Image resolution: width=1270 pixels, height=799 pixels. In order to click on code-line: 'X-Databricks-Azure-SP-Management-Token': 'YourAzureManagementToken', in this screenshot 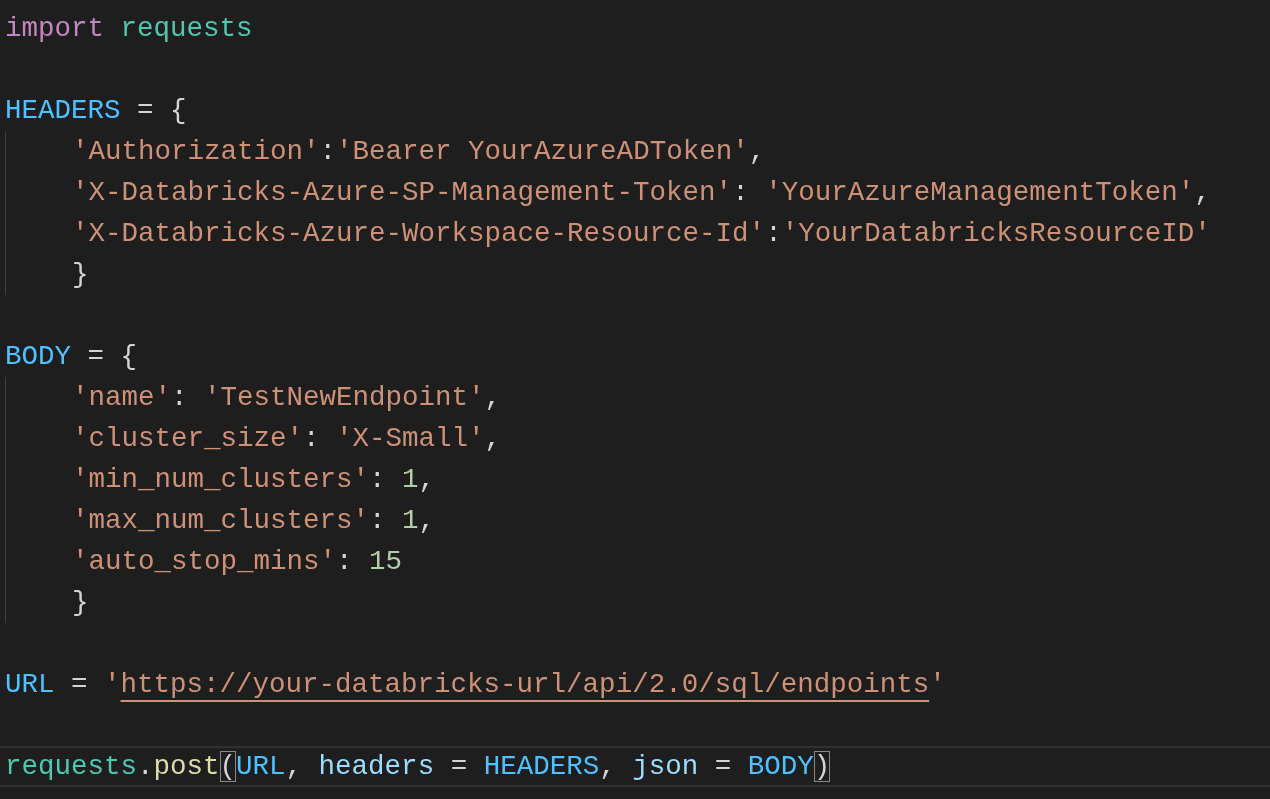, I will do `click(641, 193)`.